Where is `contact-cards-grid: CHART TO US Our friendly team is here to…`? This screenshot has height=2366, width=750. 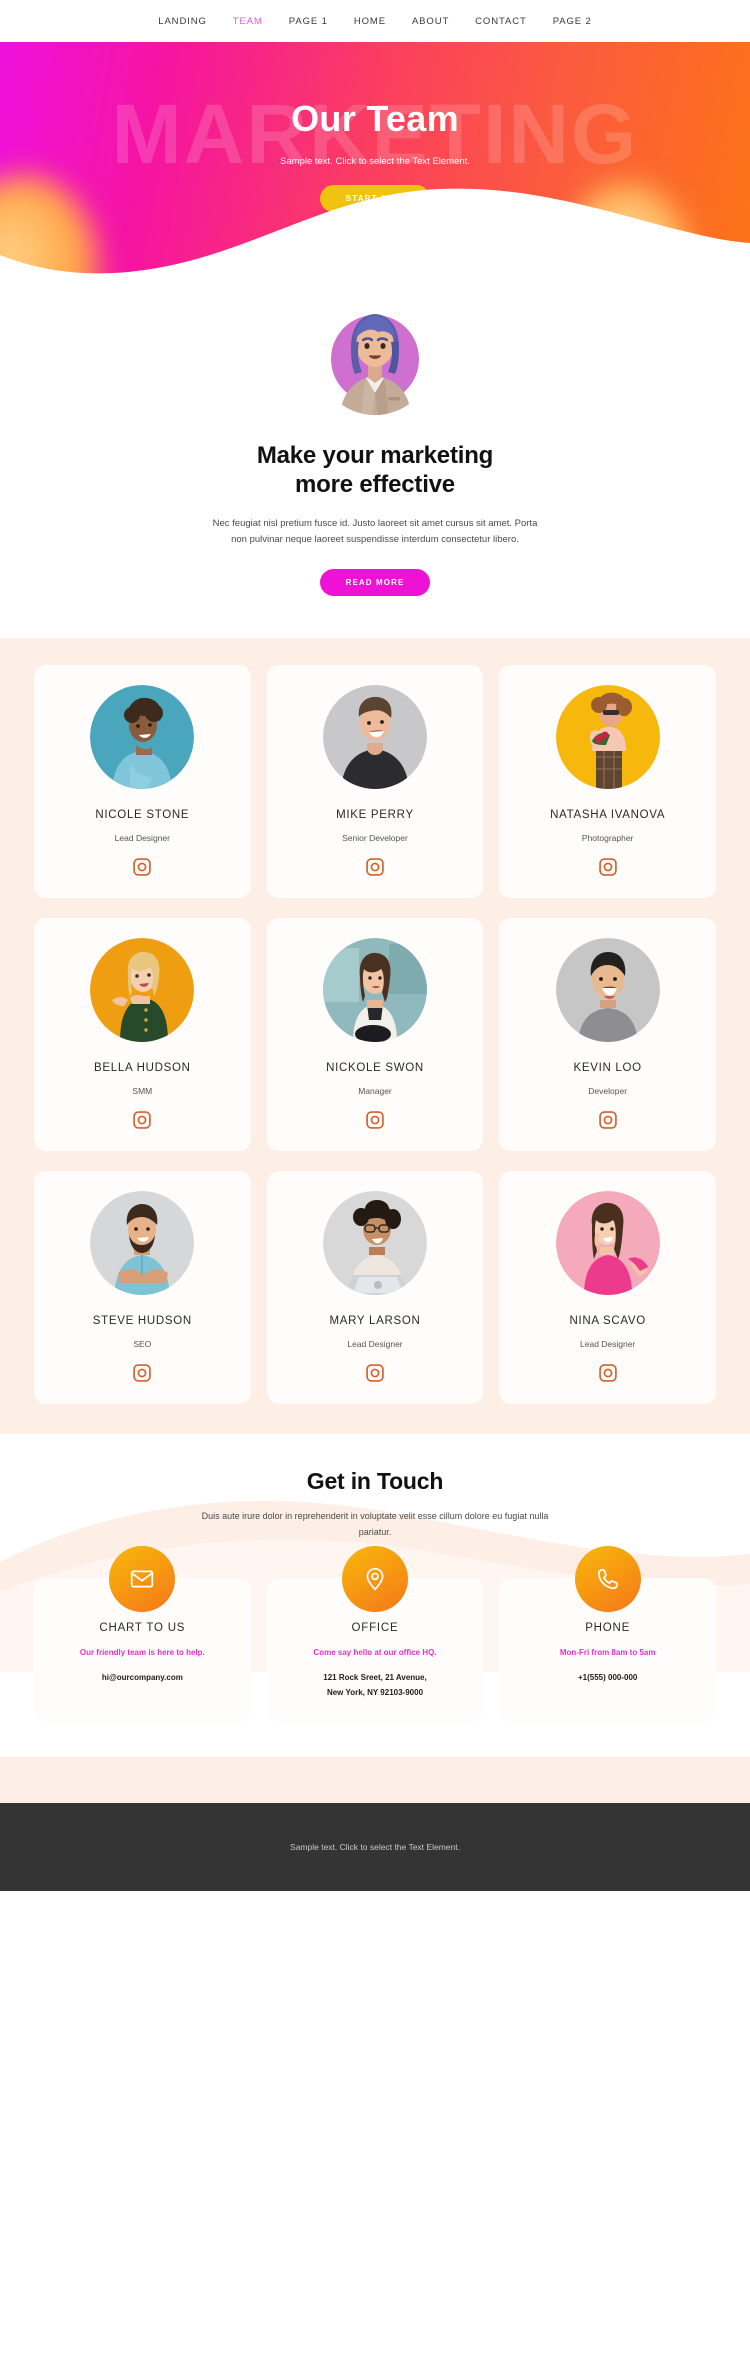 contact-cards-grid: CHART TO US Our friendly team is here to… is located at coordinates (375, 1634).